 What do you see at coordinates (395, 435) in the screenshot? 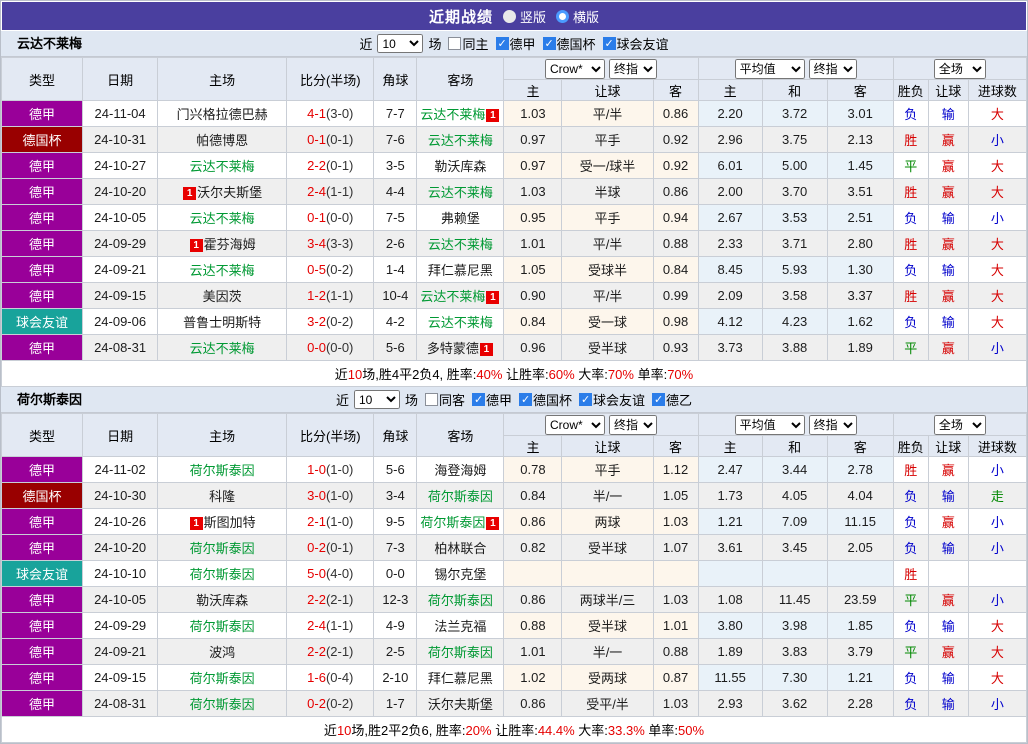
I see `column-header: 角球` at bounding box center [395, 435].